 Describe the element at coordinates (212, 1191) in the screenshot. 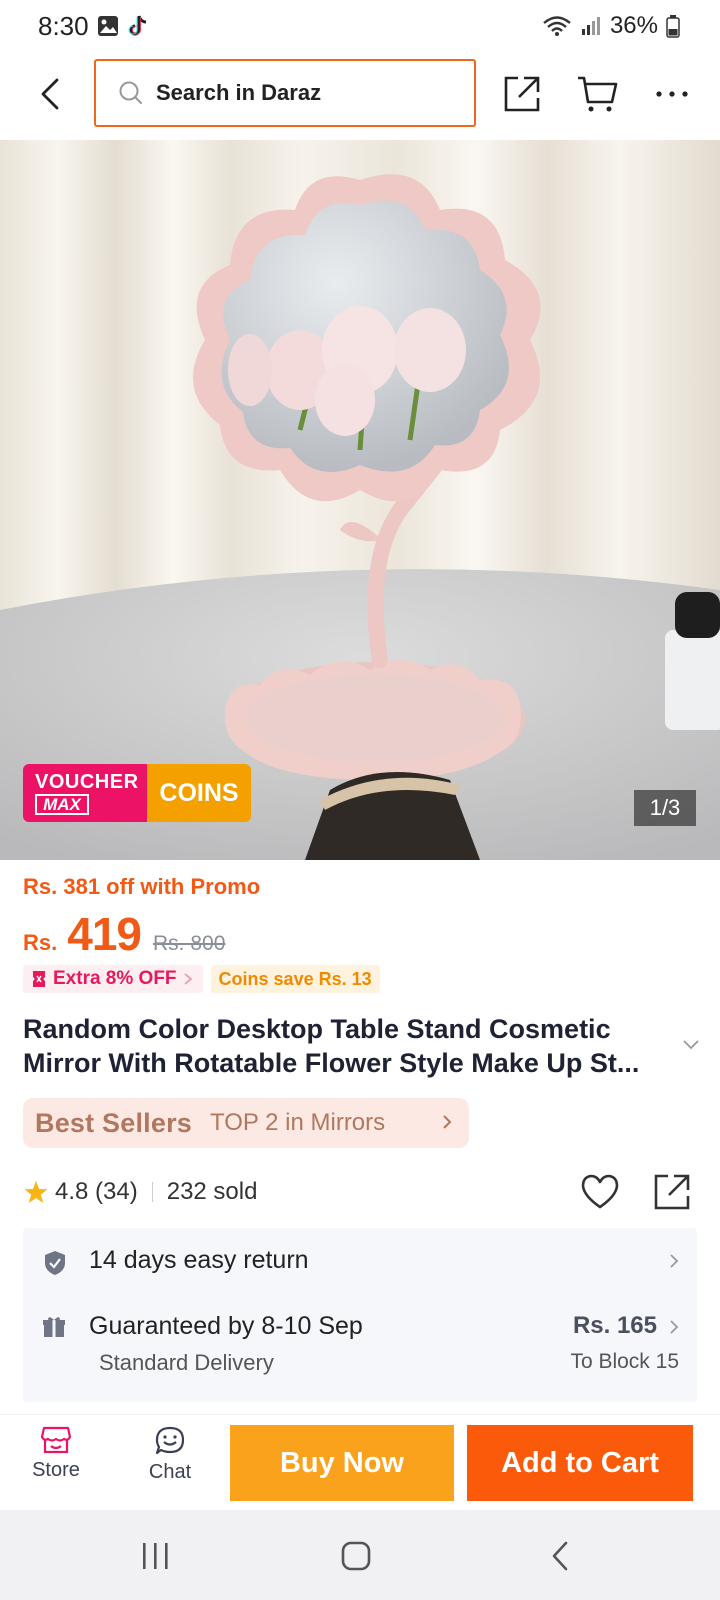

I see `sold-count: 232 sold` at that location.